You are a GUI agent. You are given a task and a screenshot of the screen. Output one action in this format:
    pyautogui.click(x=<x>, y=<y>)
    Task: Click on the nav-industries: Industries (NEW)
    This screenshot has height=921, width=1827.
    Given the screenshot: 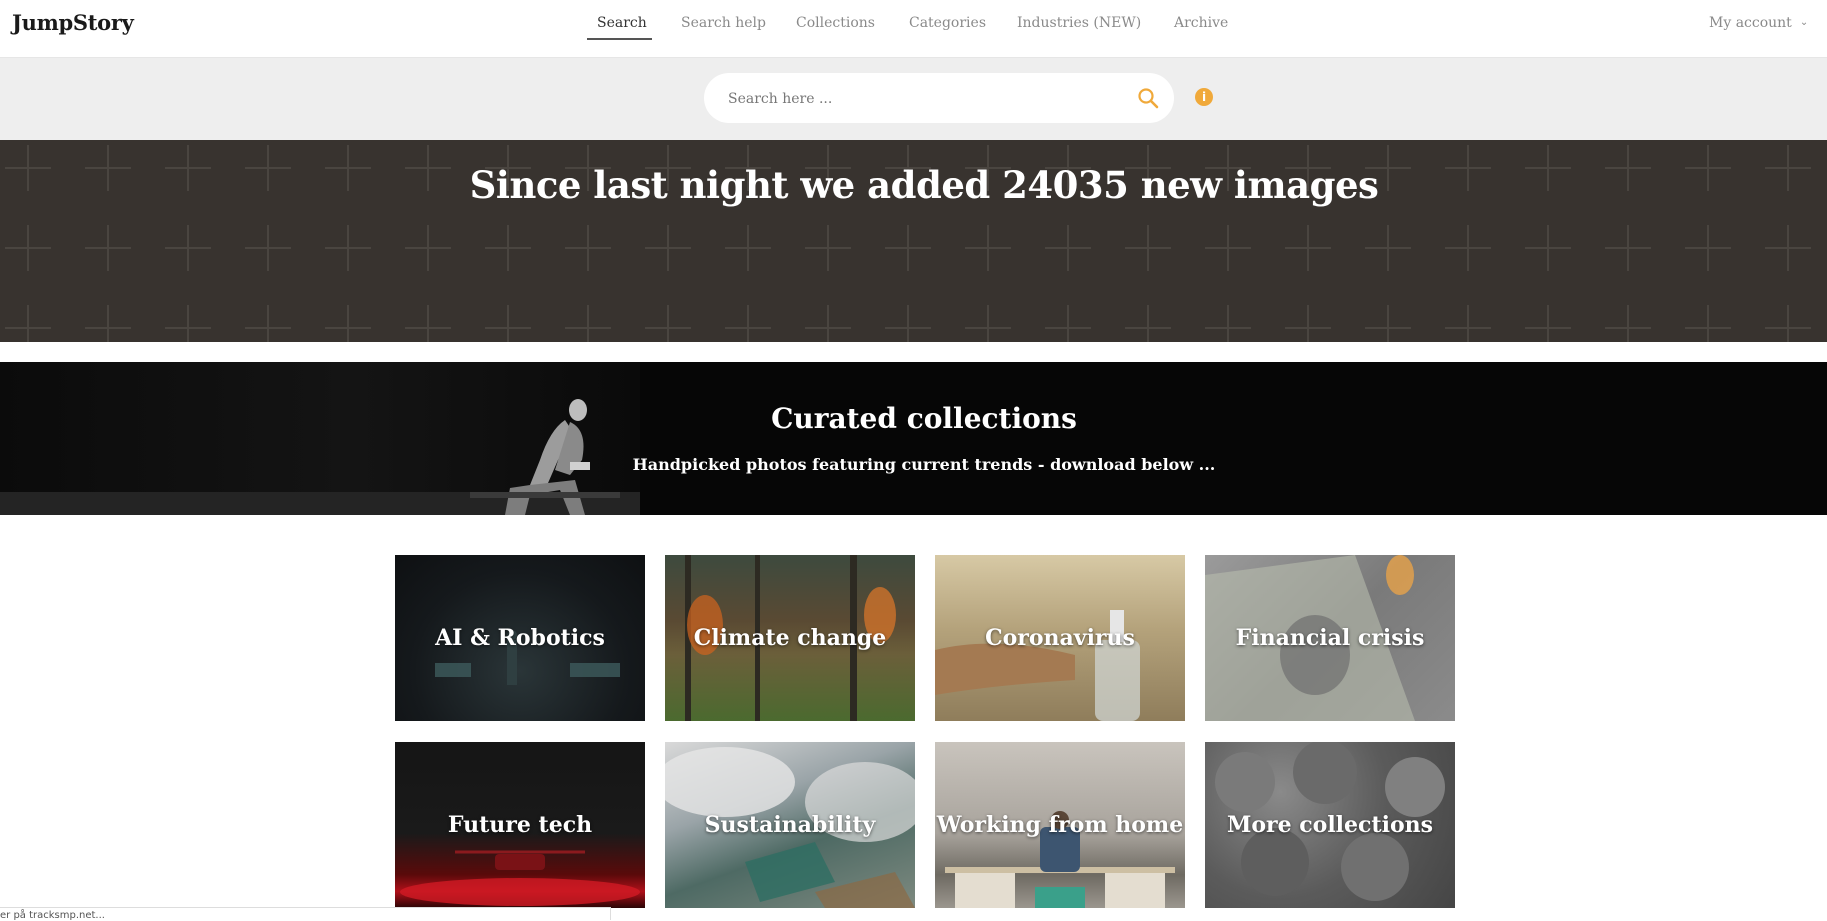 What is the action you would take?
    pyautogui.click(x=1079, y=23)
    